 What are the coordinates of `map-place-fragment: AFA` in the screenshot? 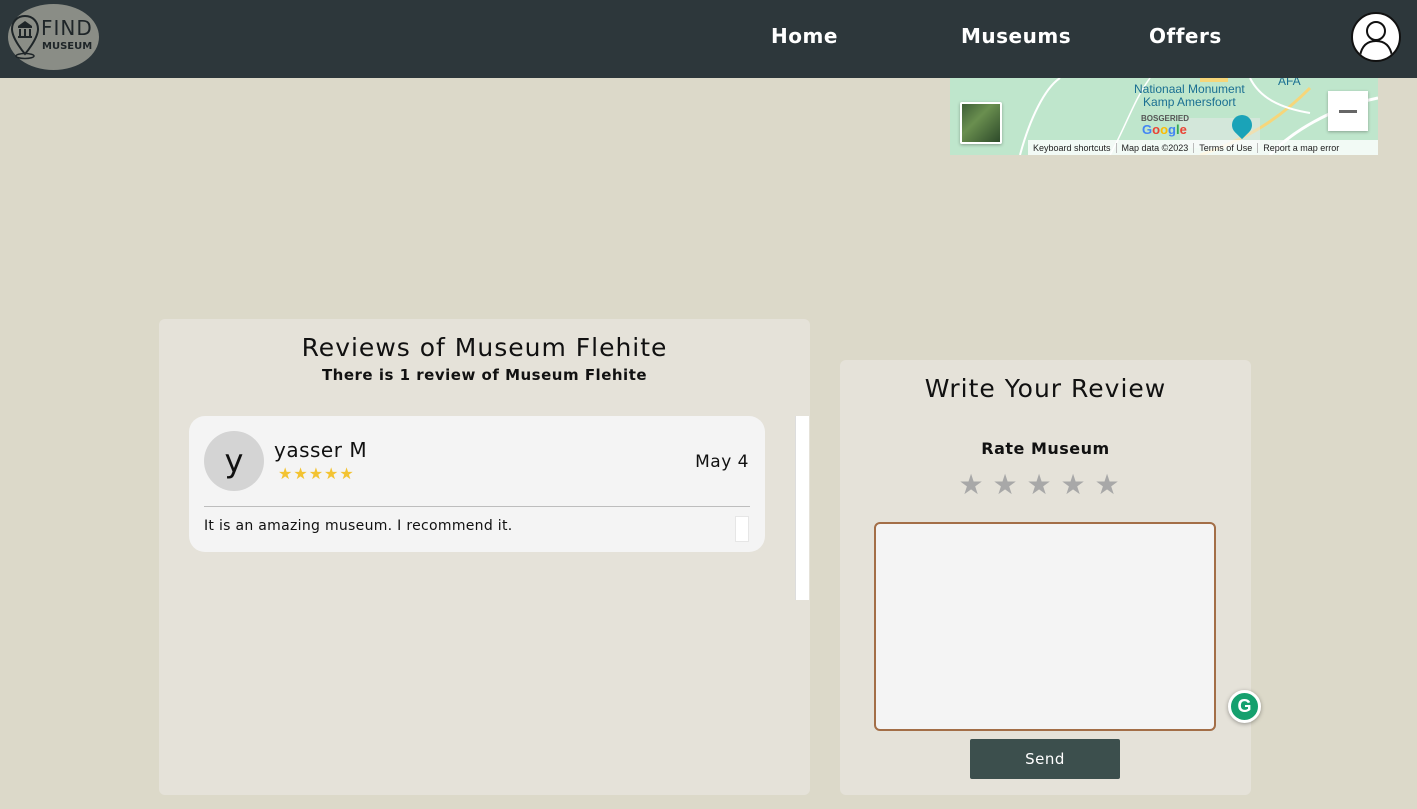 It's located at (1289, 83).